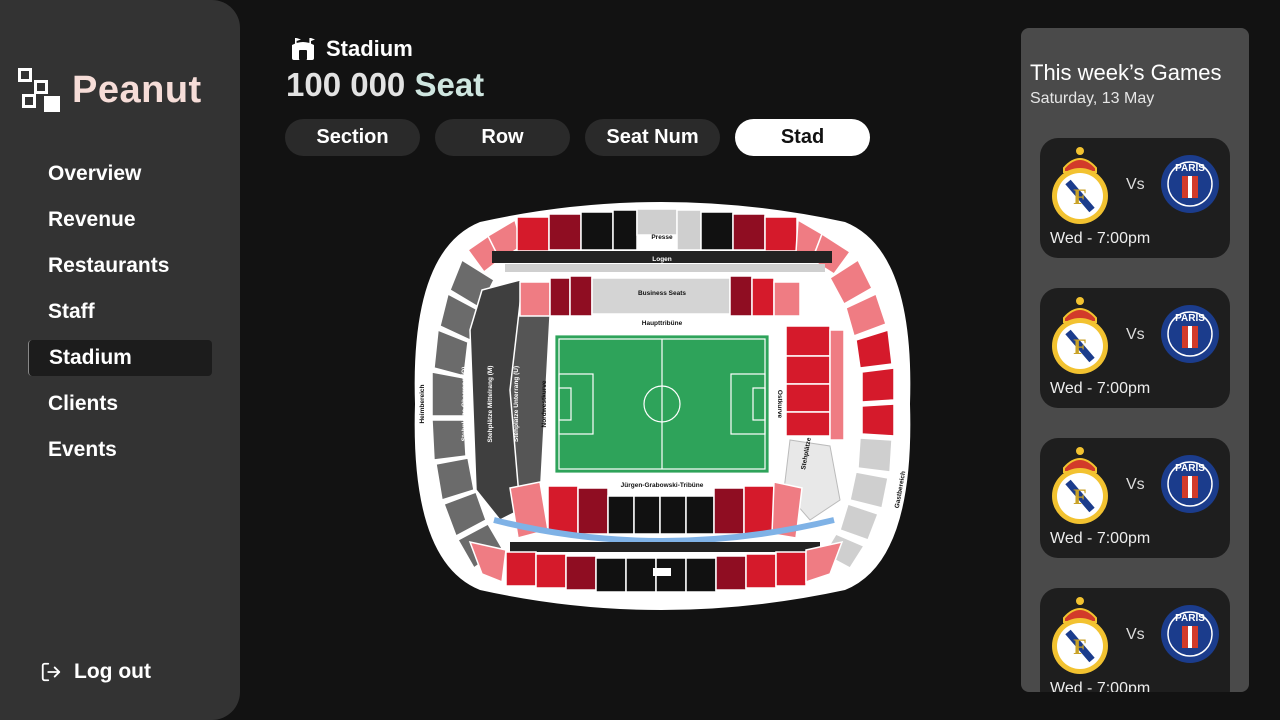  I want to click on view-tabs: Section Row Seat Num Stad, so click(585, 137).